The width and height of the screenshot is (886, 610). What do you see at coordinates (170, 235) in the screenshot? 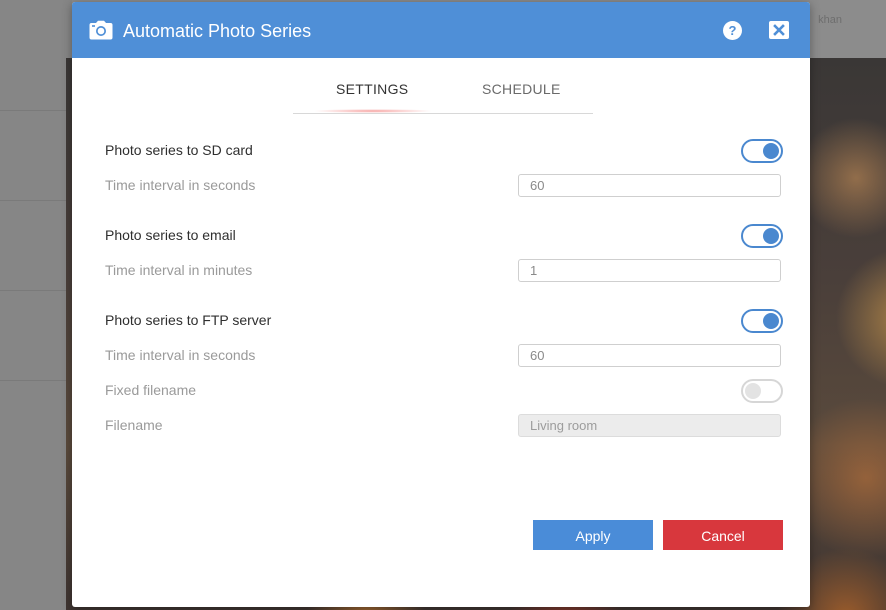
I see `email-label: Photo series to email` at bounding box center [170, 235].